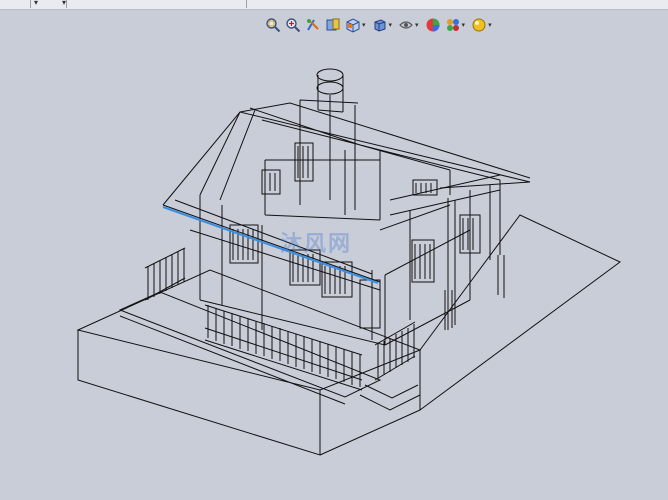  Describe the element at coordinates (313, 25) in the screenshot. I see `previous-view-icon` at that location.